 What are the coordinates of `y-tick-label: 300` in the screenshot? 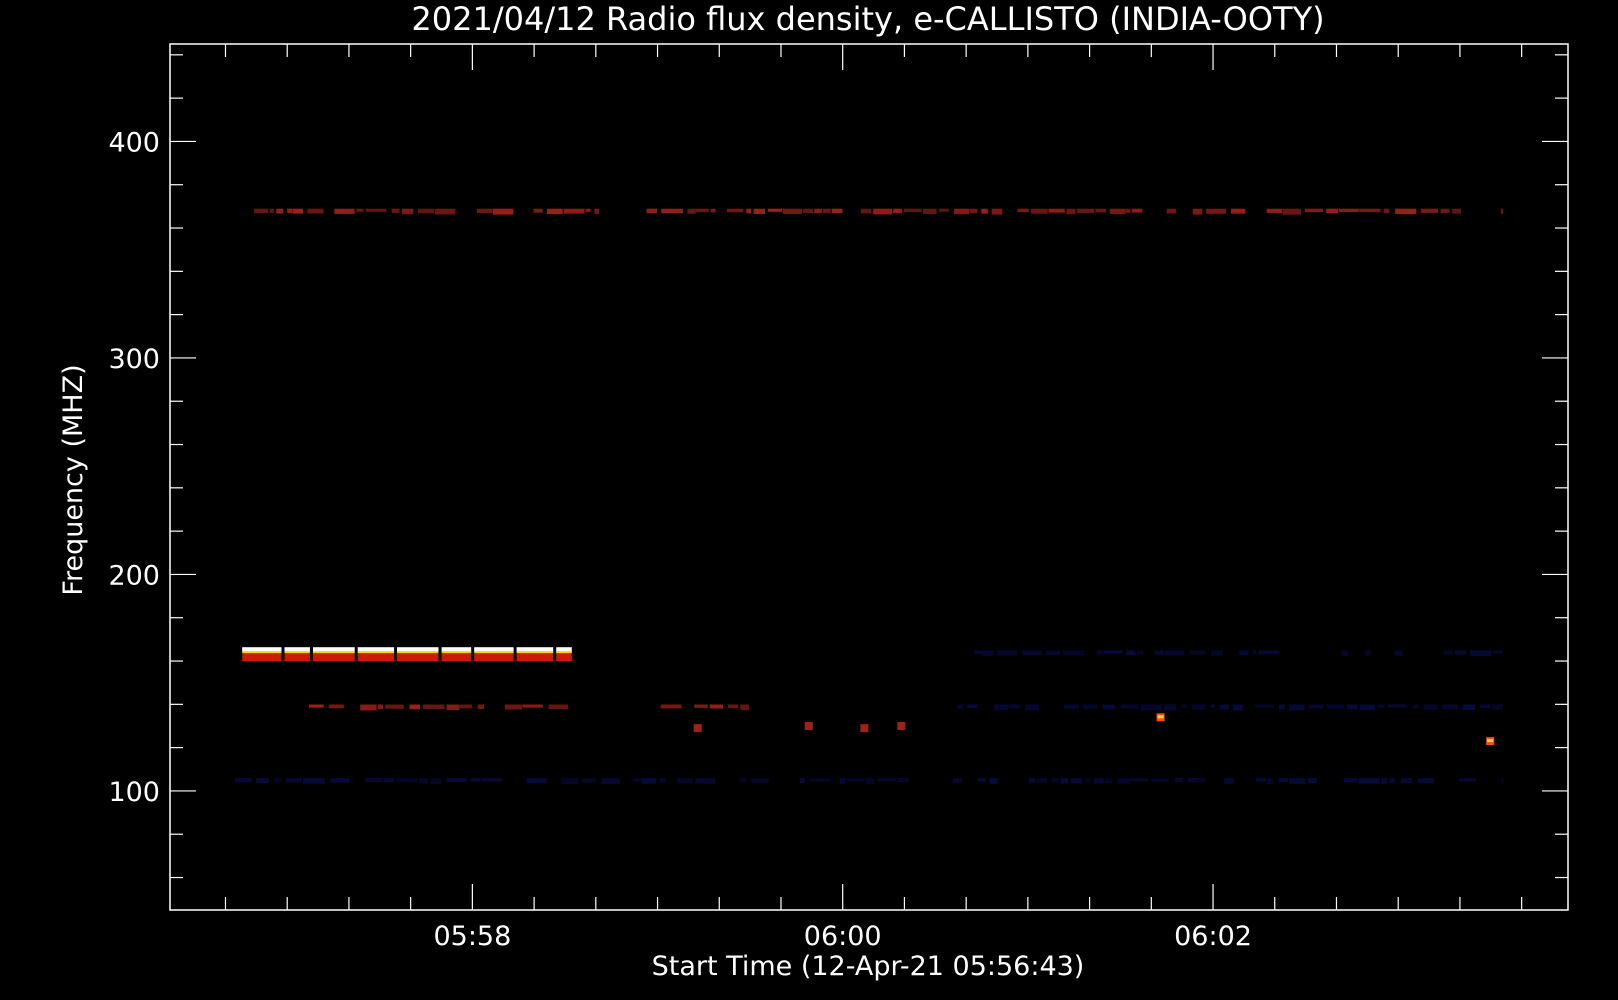 It's located at (134, 359).